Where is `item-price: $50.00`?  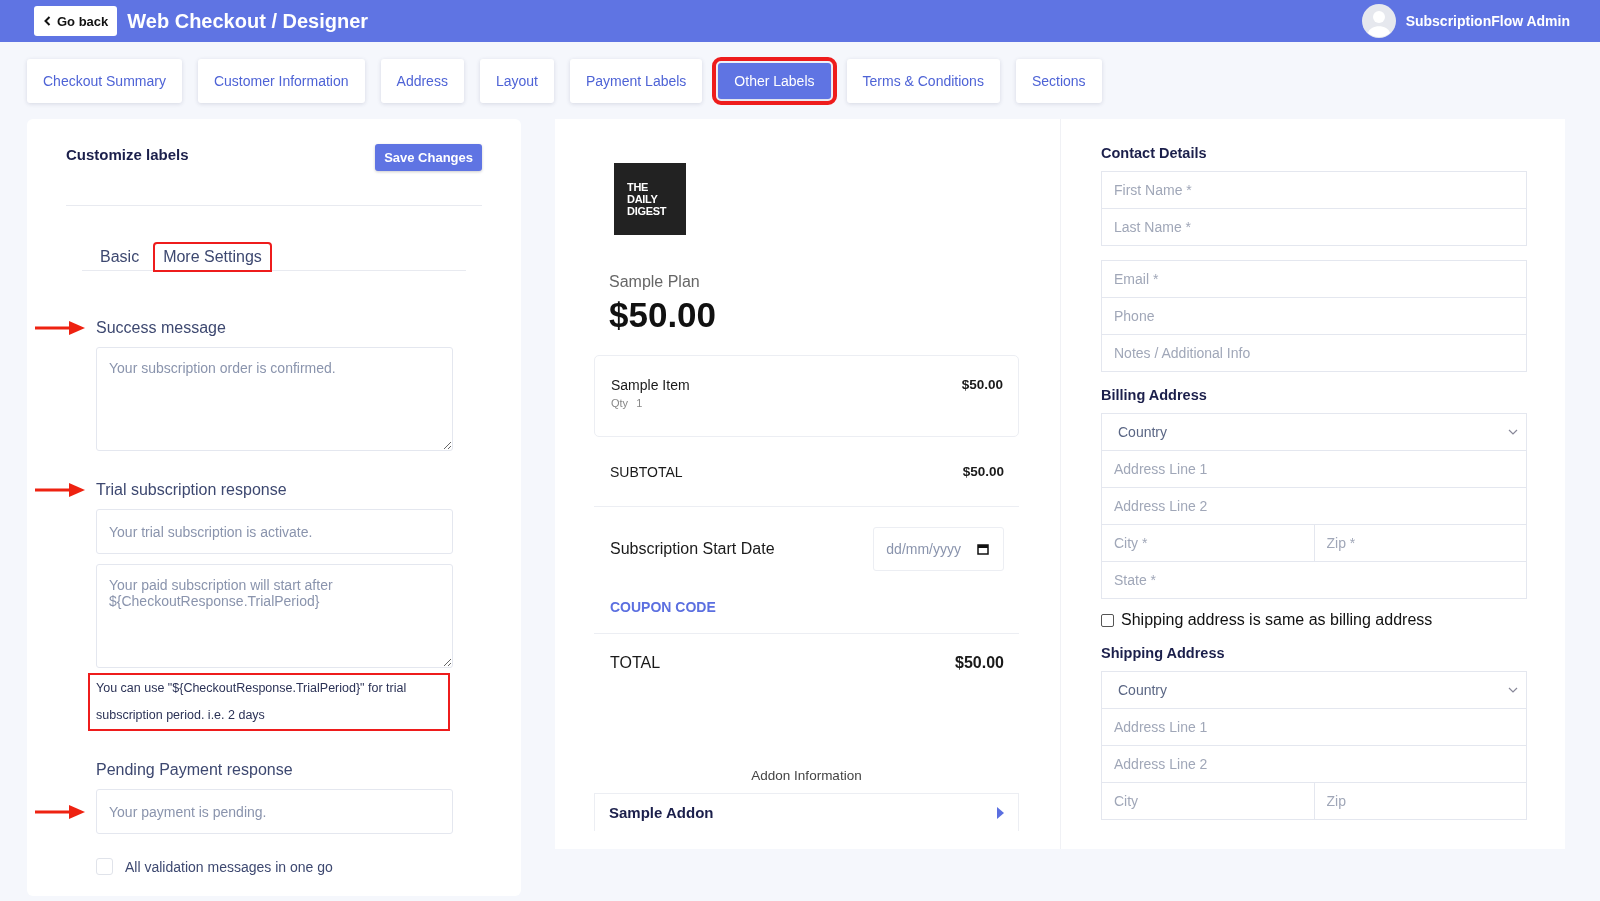 item-price: $50.00 is located at coordinates (982, 385).